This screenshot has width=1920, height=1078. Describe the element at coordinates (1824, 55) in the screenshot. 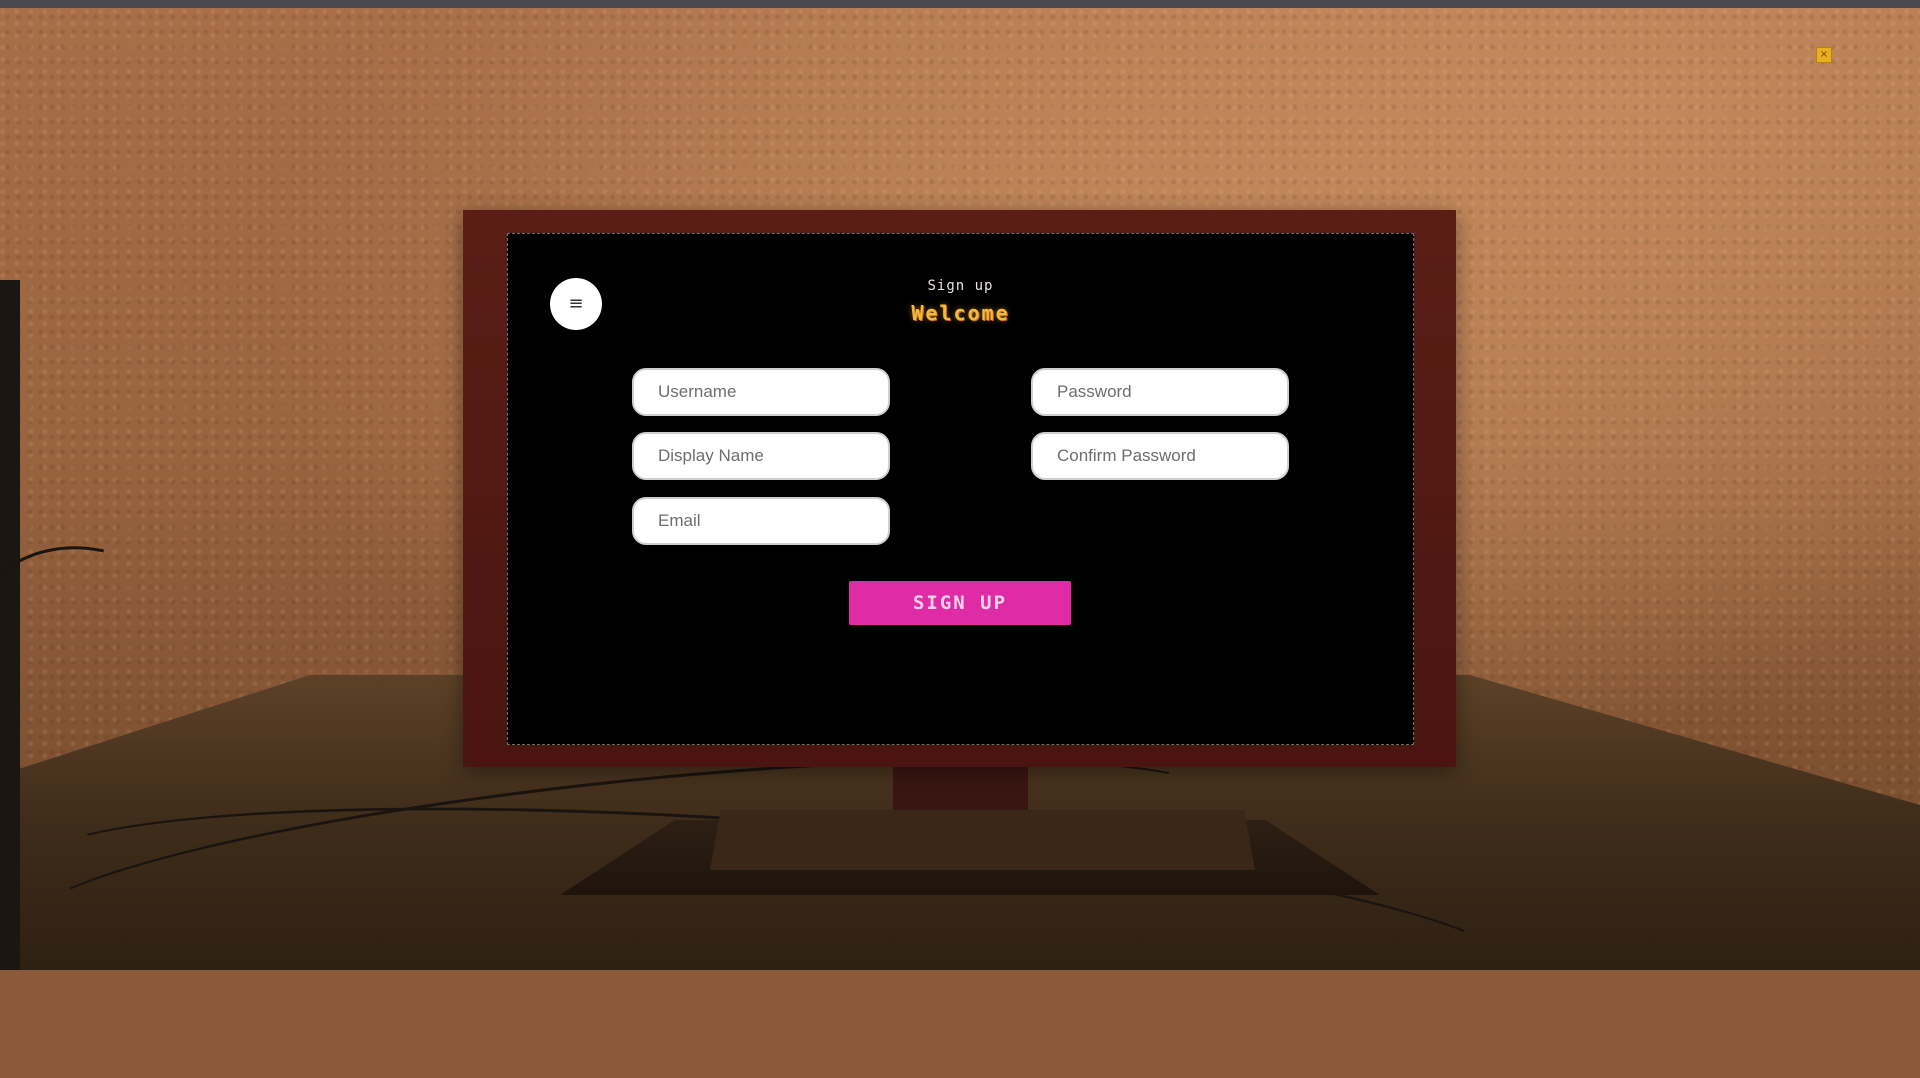

I see `close-icon: ×` at that location.